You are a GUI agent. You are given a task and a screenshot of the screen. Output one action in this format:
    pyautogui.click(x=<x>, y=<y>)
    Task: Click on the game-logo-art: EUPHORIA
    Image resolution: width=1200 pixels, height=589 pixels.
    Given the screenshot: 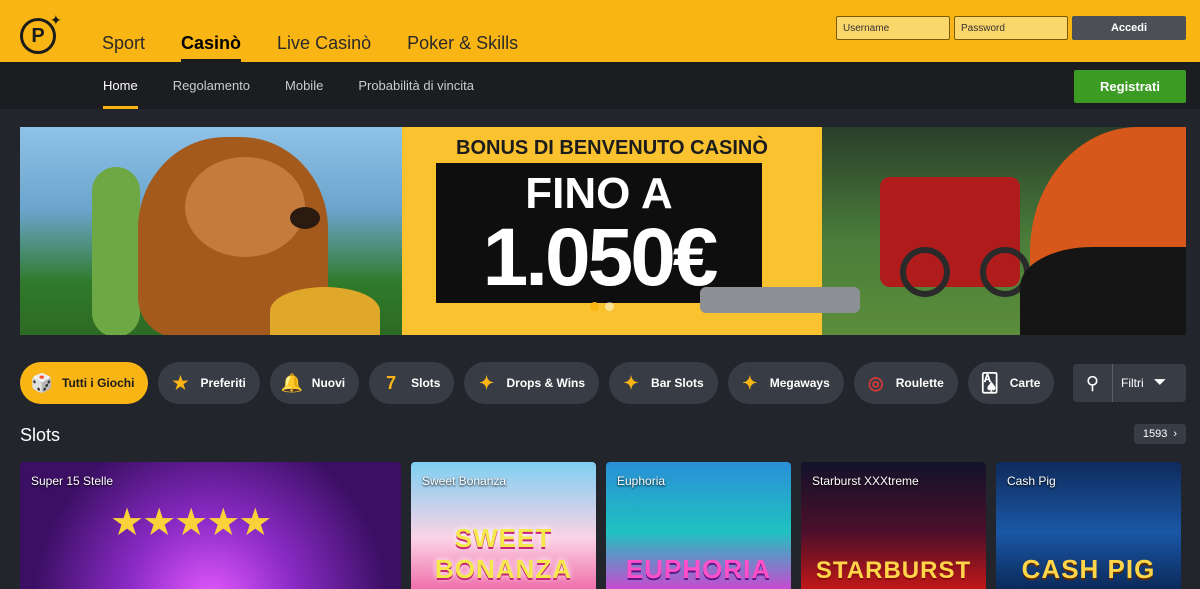 What is the action you would take?
    pyautogui.click(x=698, y=569)
    